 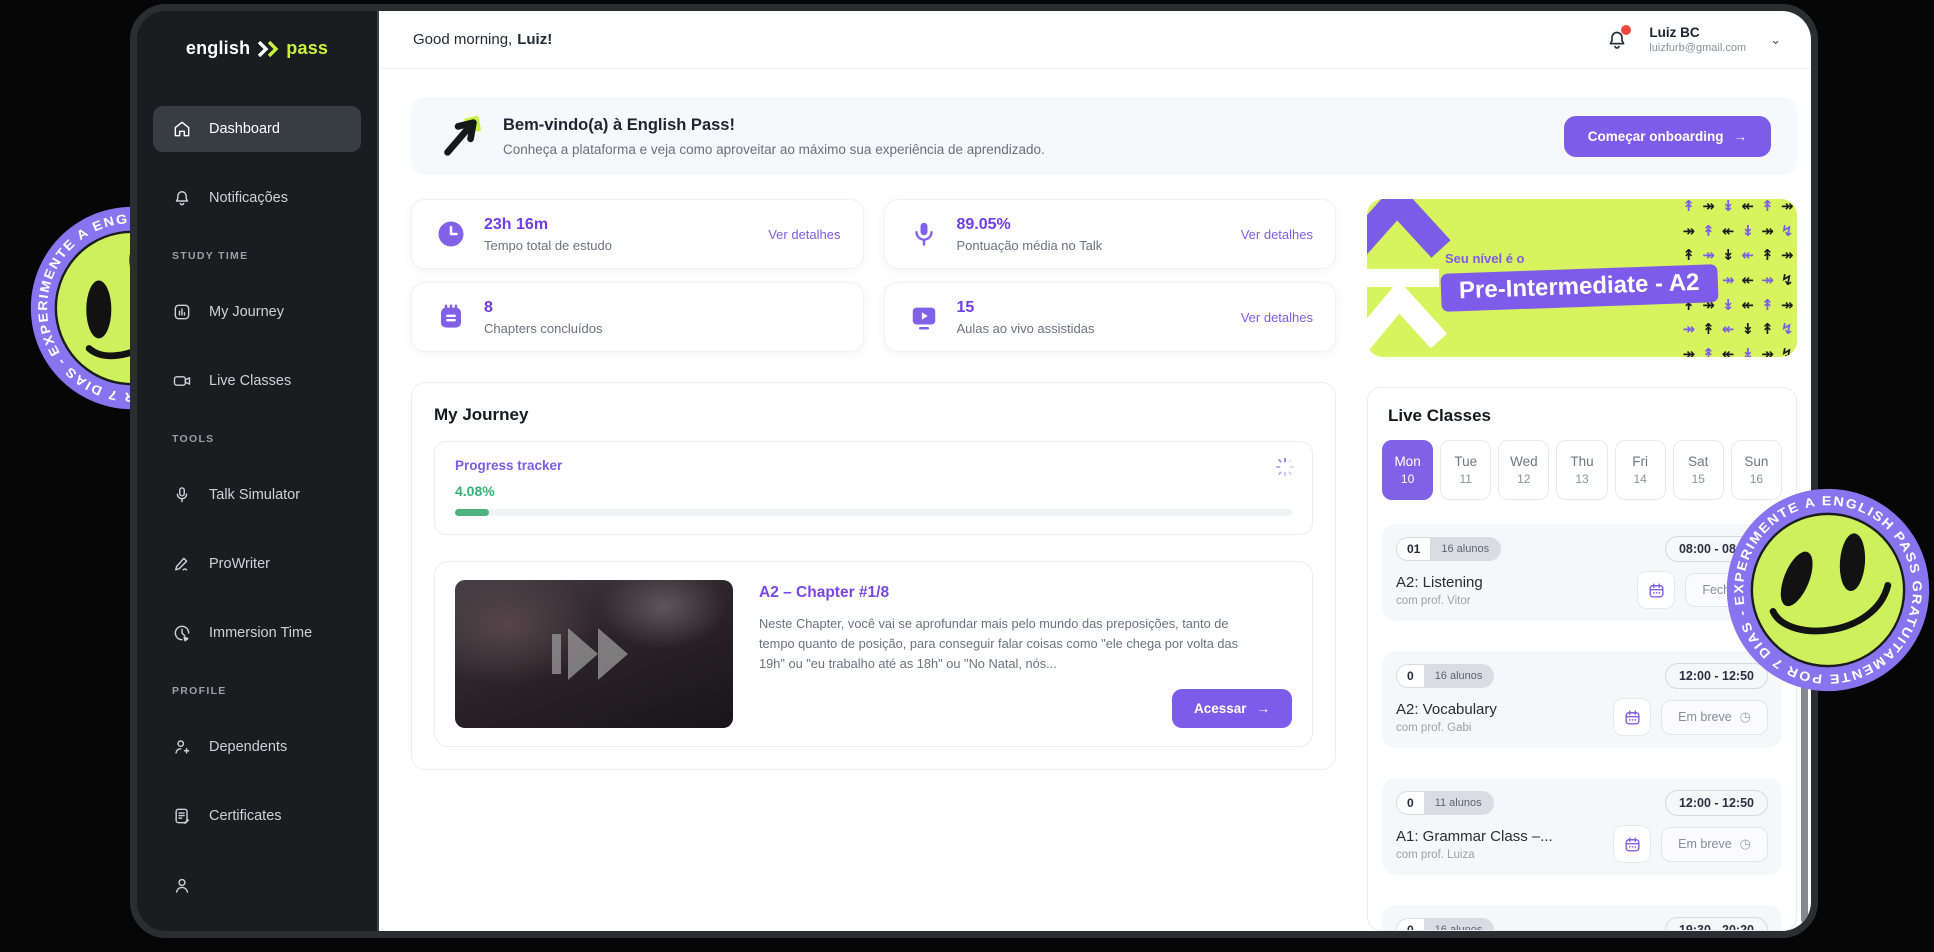 I want to click on progress-tracker-card: Progress tracker 4.08%, so click(x=873, y=488).